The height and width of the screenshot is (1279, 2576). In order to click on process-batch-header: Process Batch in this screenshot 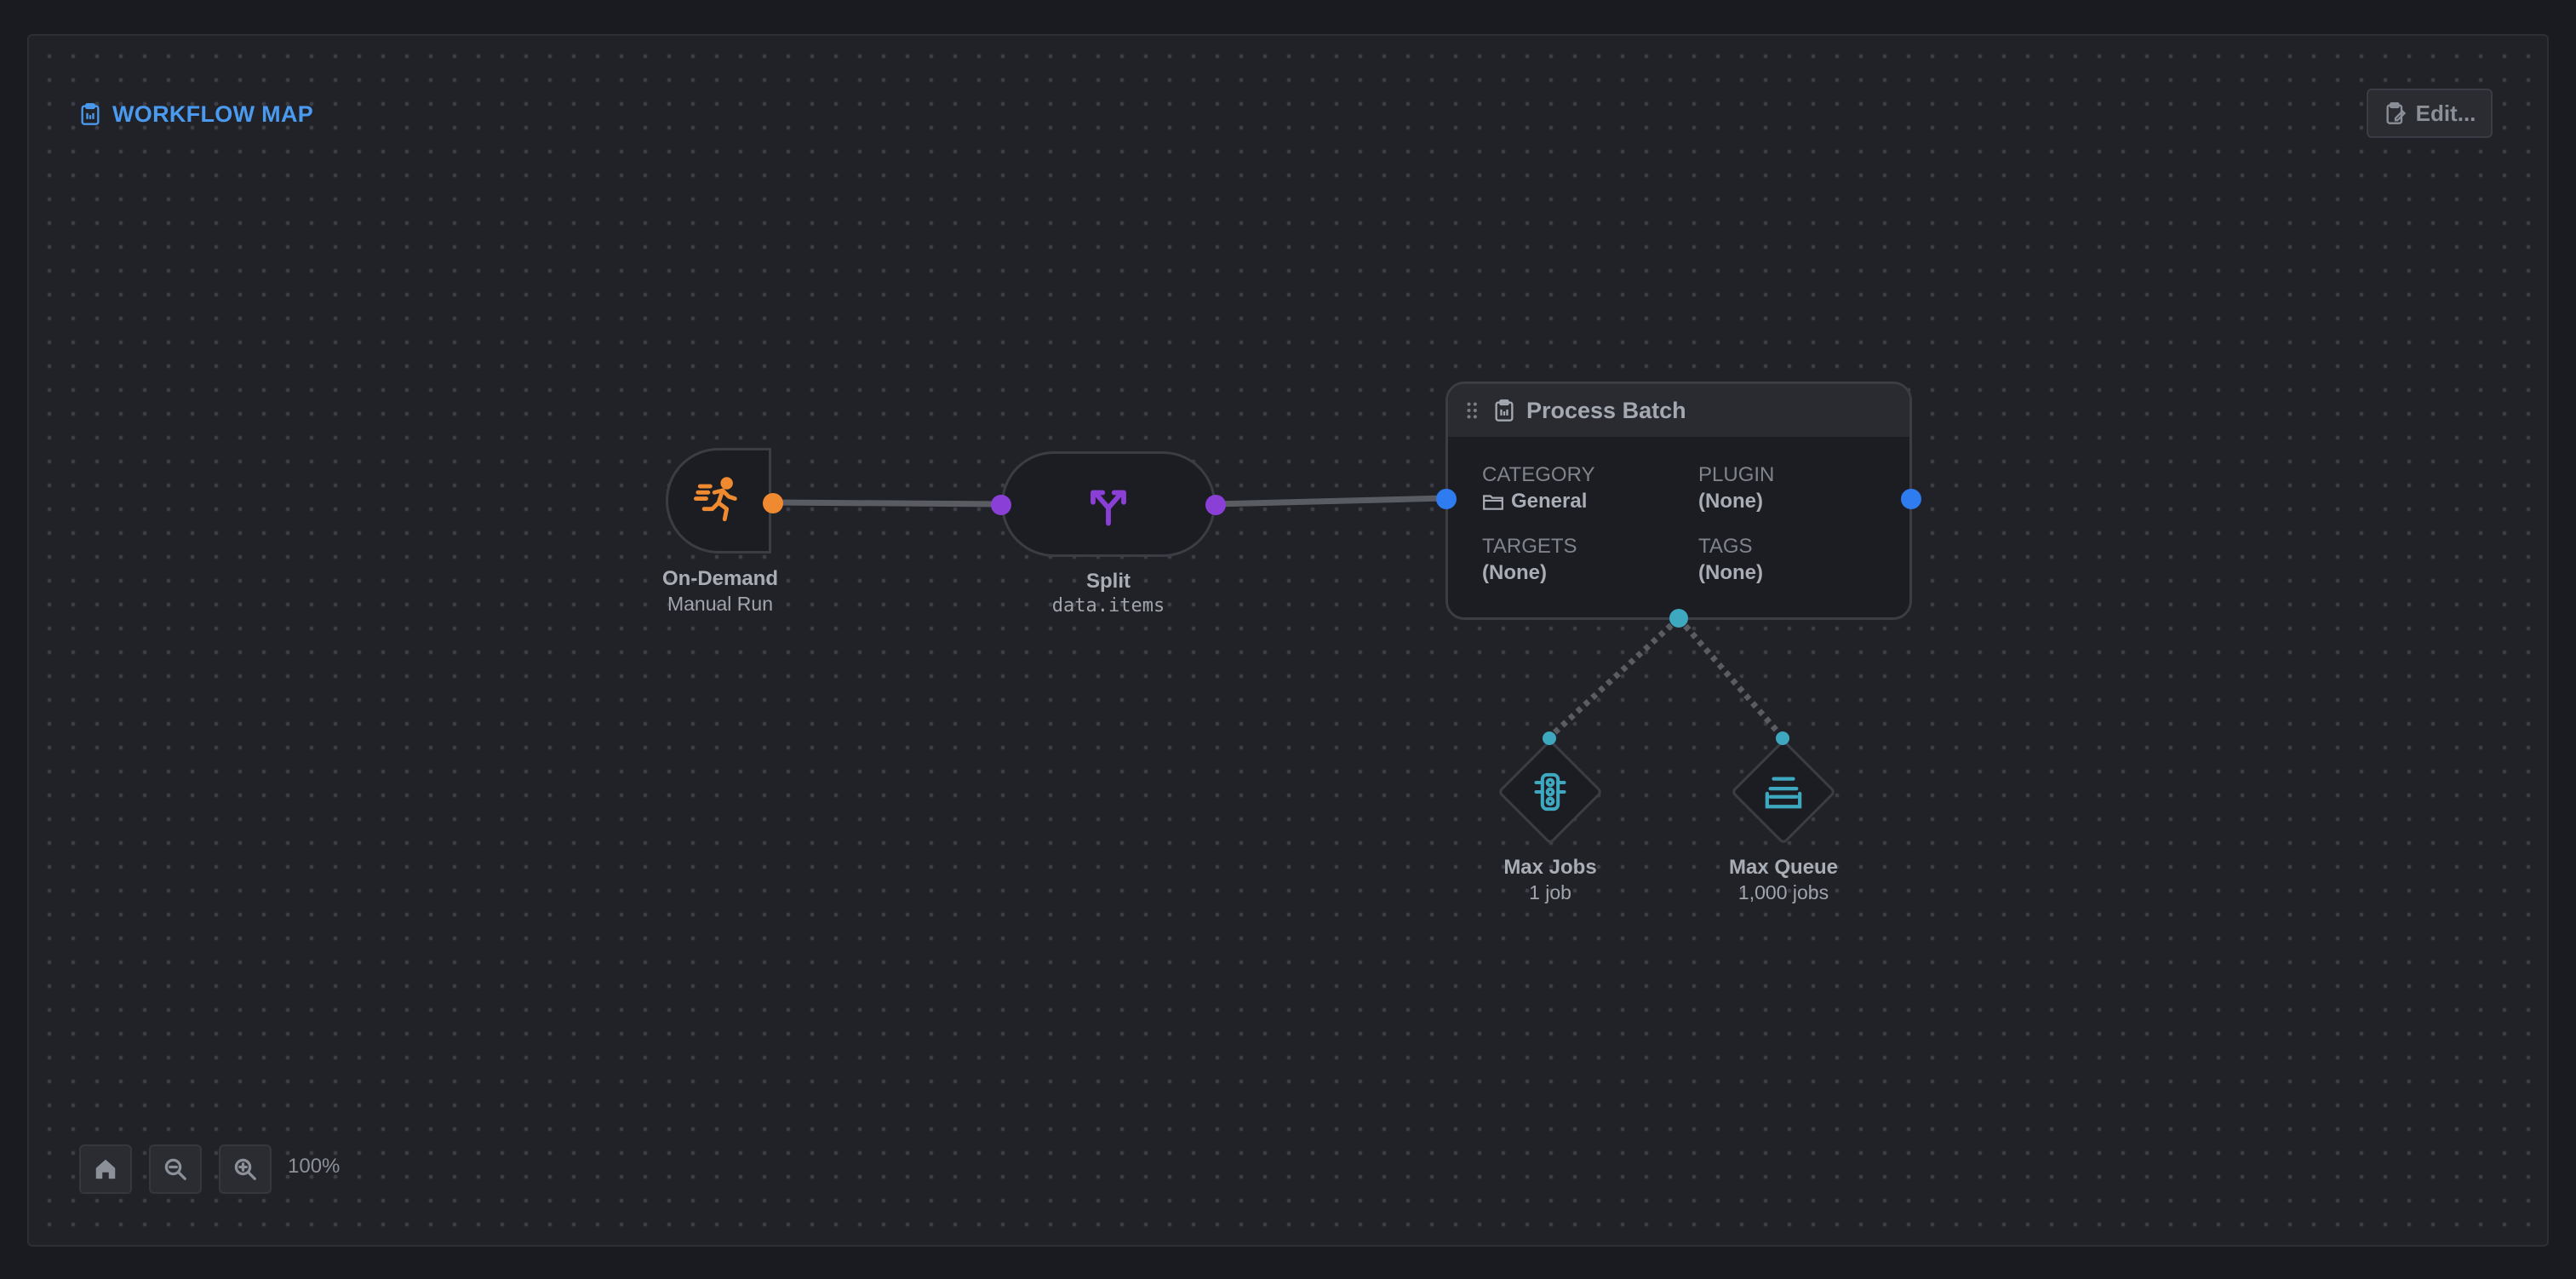, I will do `click(1678, 411)`.